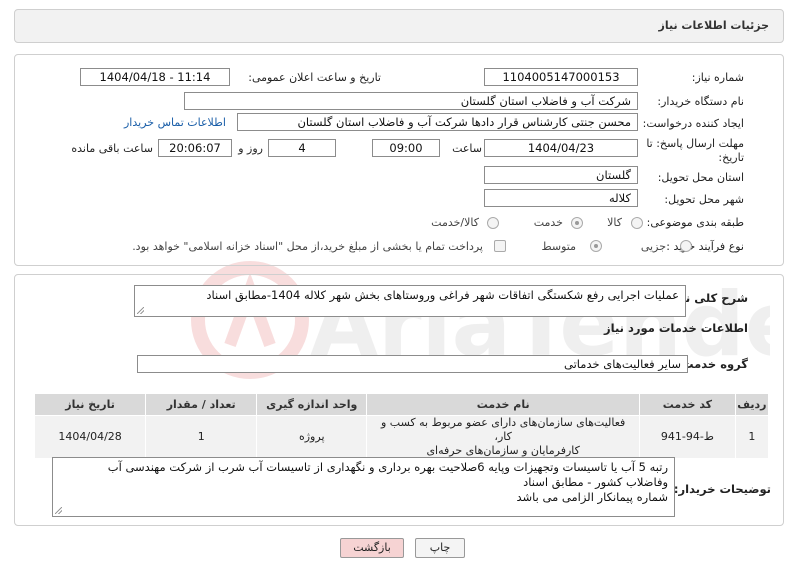 Image resolution: width=788 pixels, height=574 pixels. Describe the element at coordinates (561, 198) in the screenshot. I see `city-field: کلاله` at that location.